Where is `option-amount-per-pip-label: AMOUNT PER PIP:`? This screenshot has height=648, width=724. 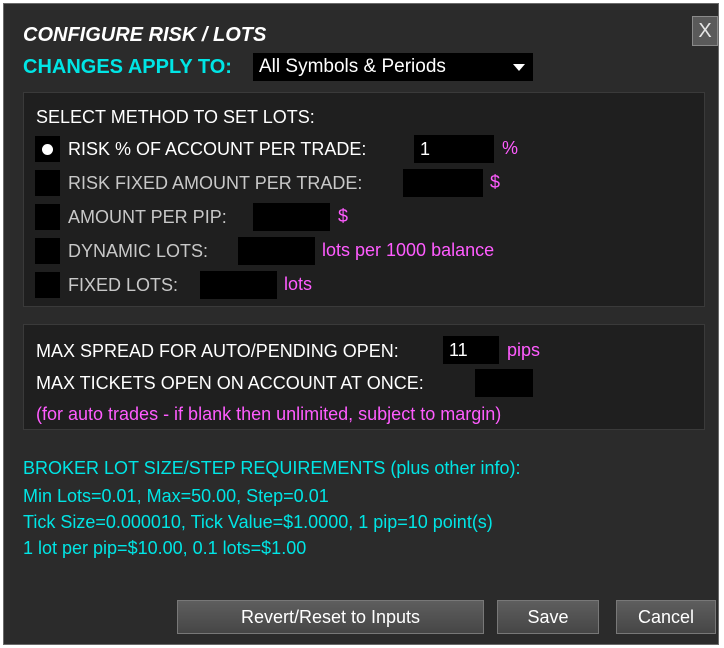
option-amount-per-pip-label: AMOUNT PER PIP: is located at coordinates (147, 217).